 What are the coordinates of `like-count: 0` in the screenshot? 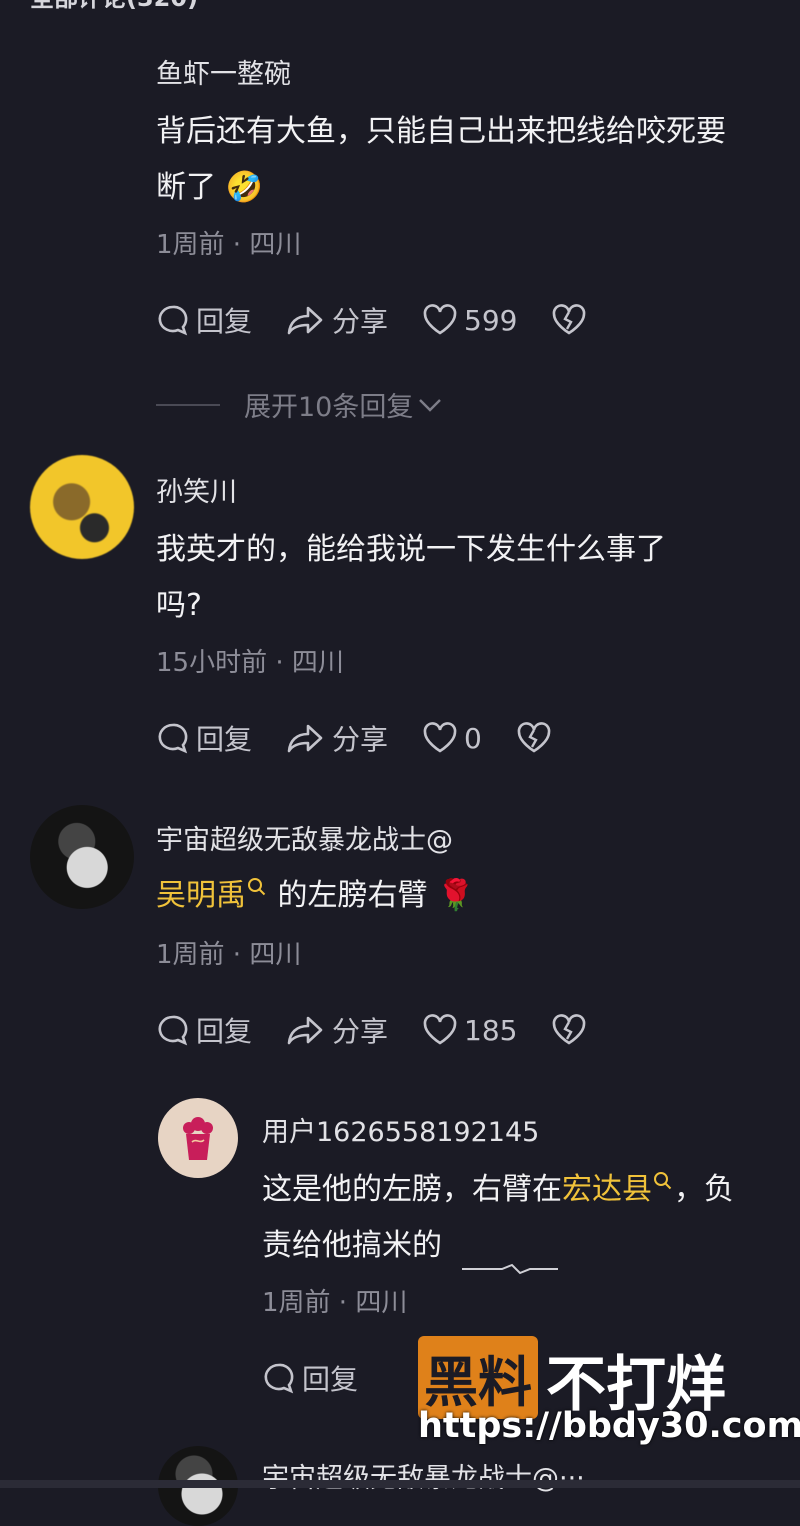 It's located at (473, 738).